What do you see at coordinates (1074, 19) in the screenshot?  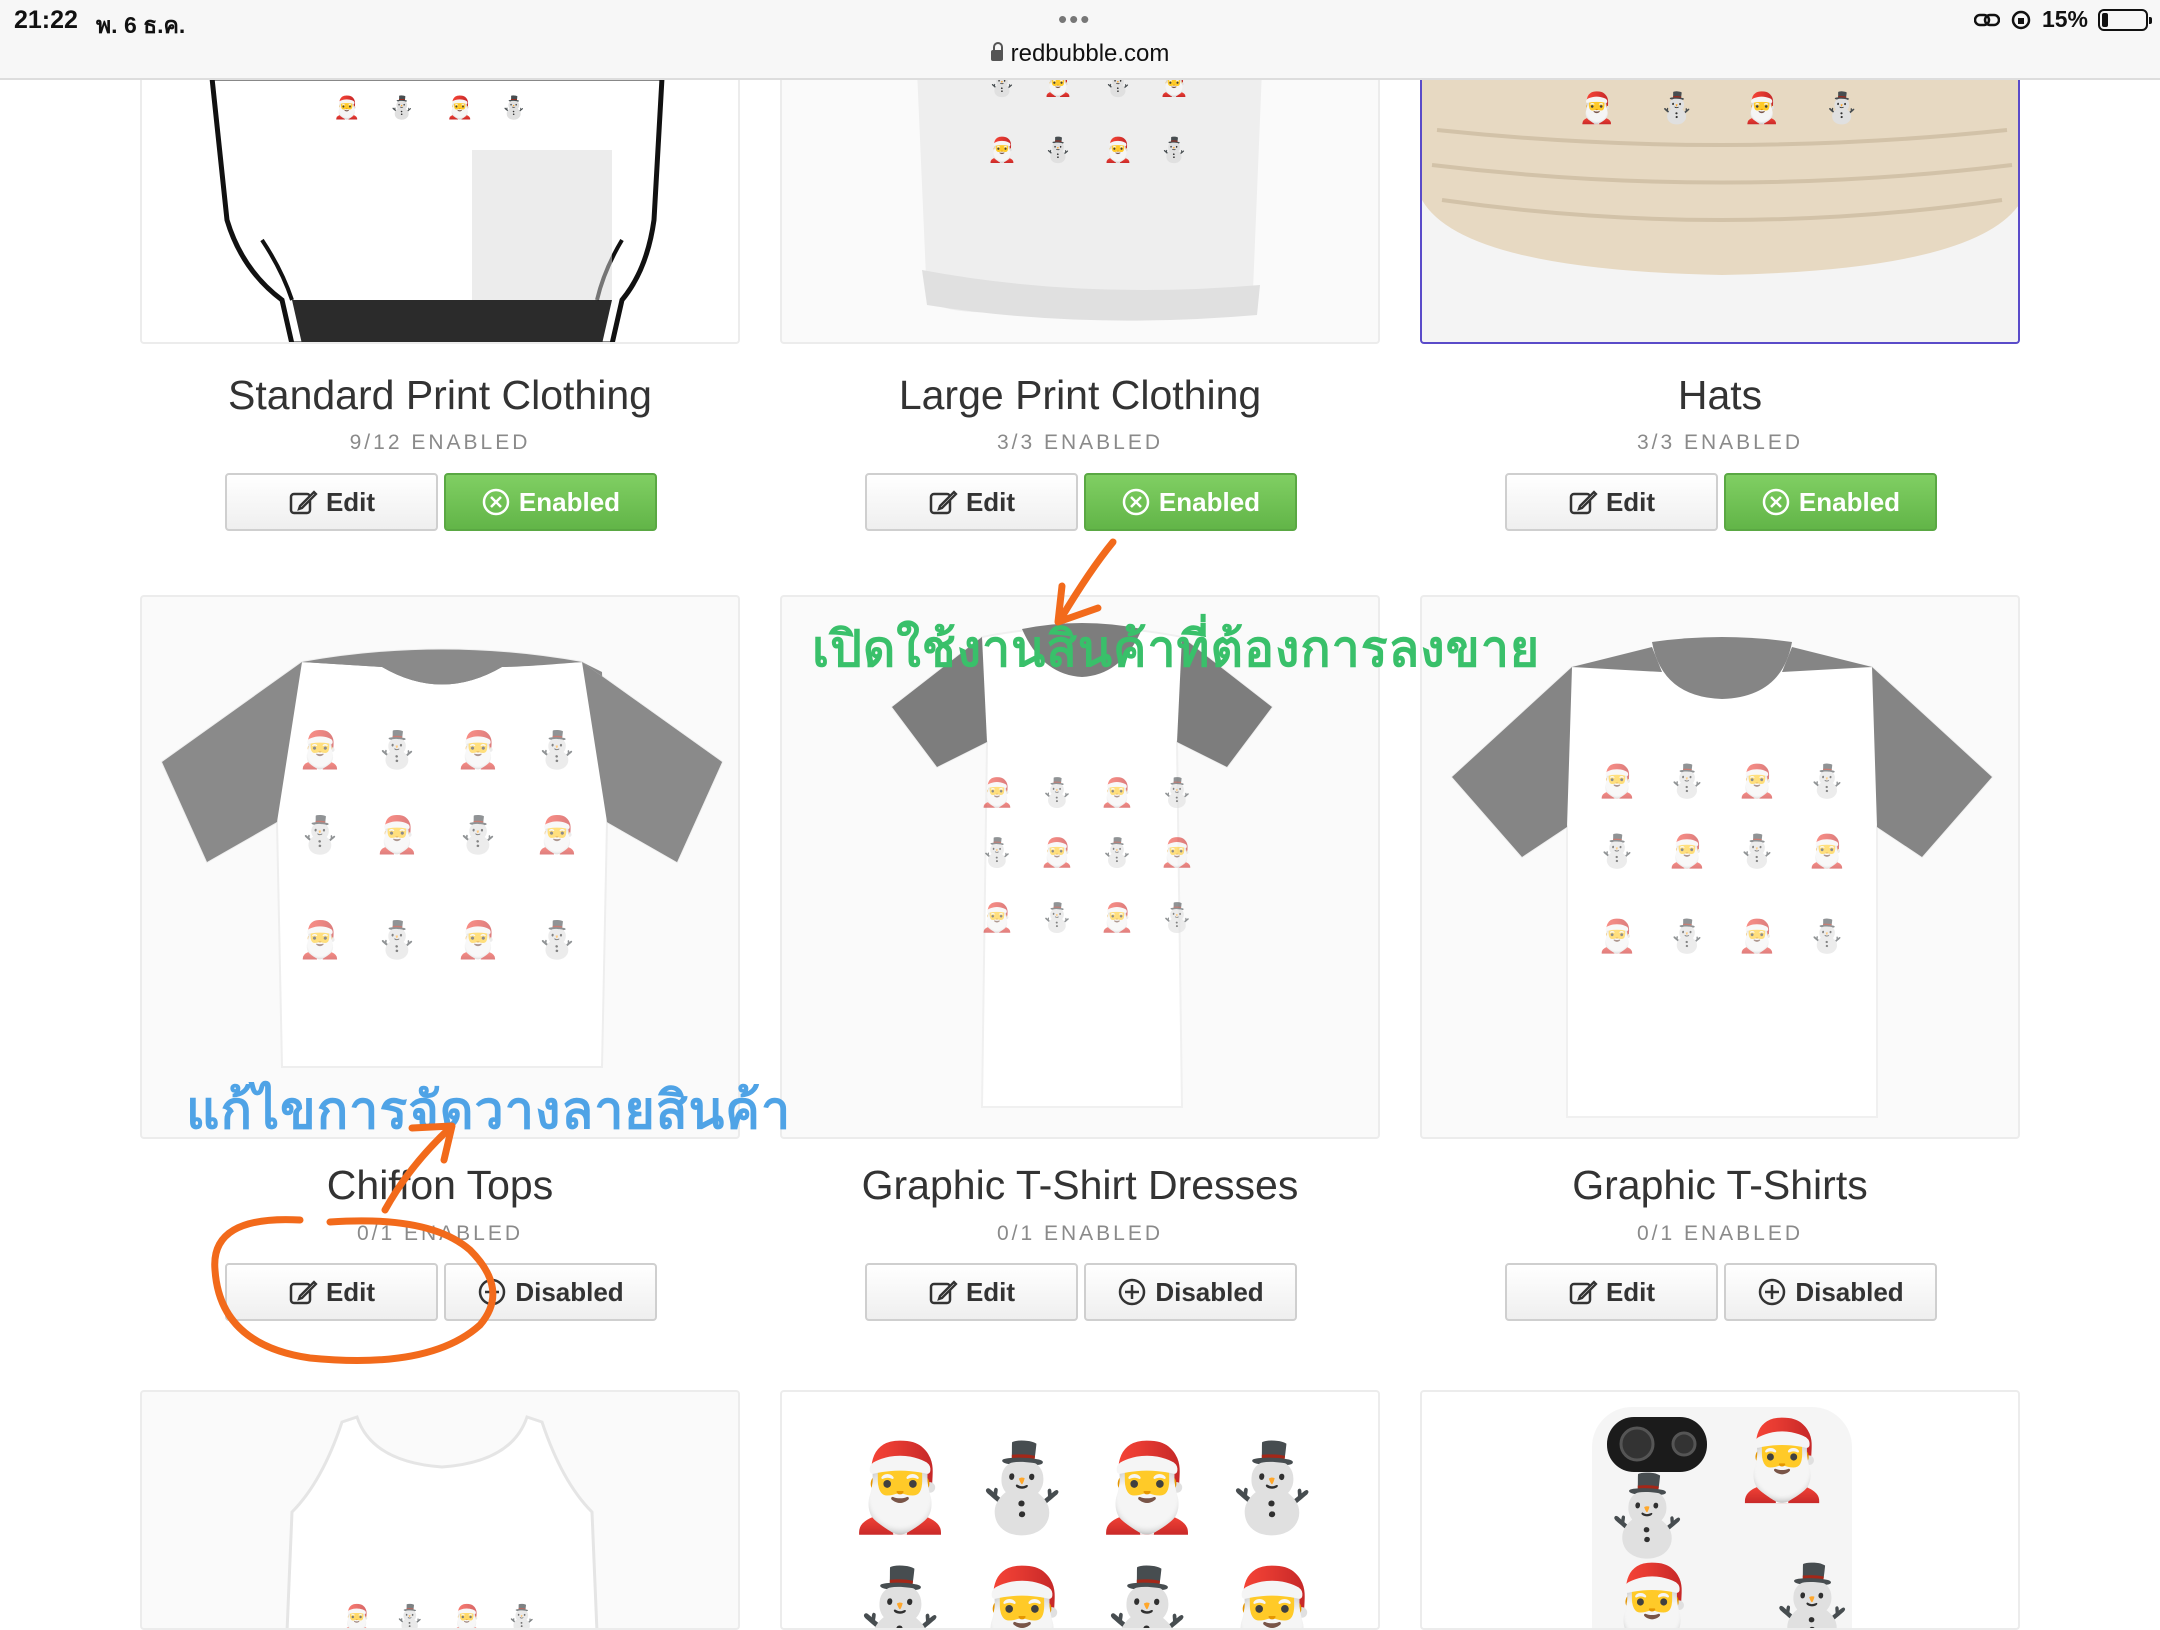 I see `multitask-dots: •••` at bounding box center [1074, 19].